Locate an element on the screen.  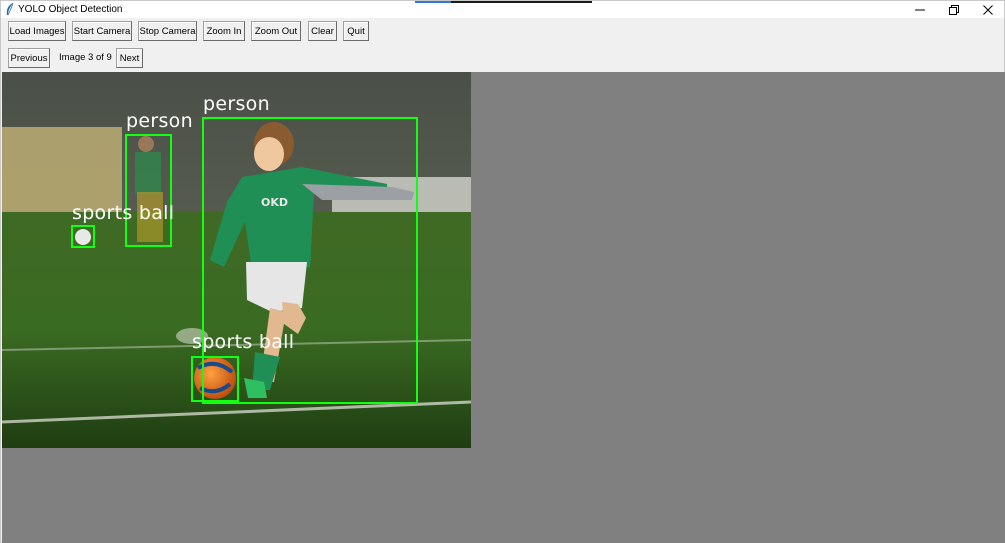
restore-icon is located at coordinates (954, 9).